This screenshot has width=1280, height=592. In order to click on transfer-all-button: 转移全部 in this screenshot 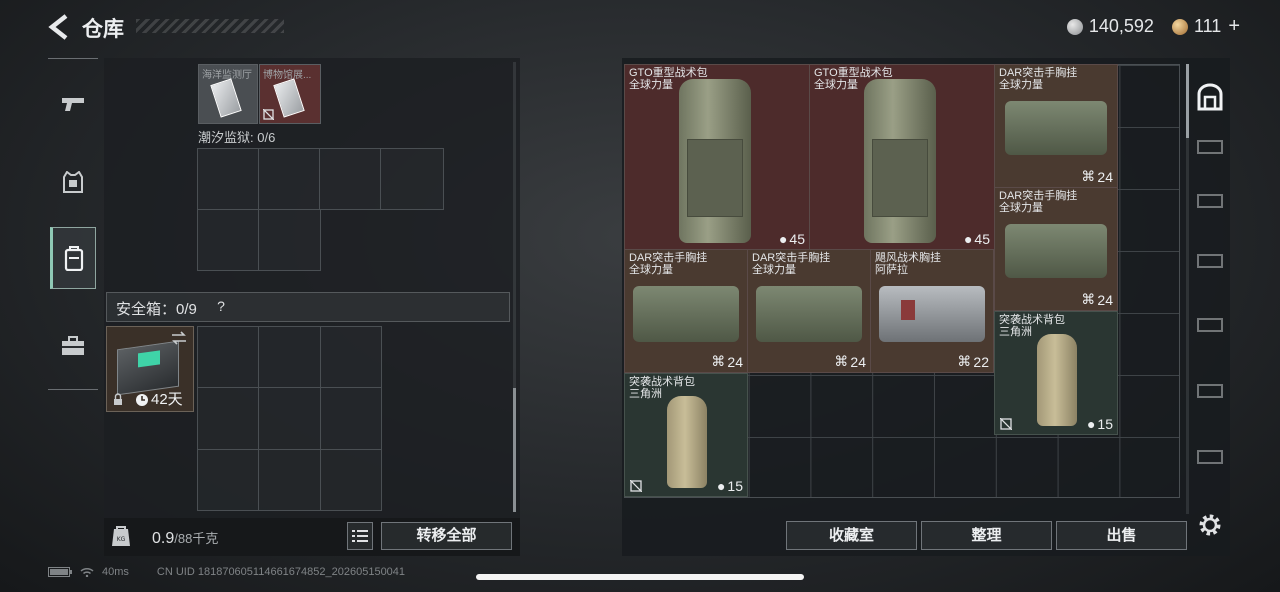, I will do `click(446, 536)`.